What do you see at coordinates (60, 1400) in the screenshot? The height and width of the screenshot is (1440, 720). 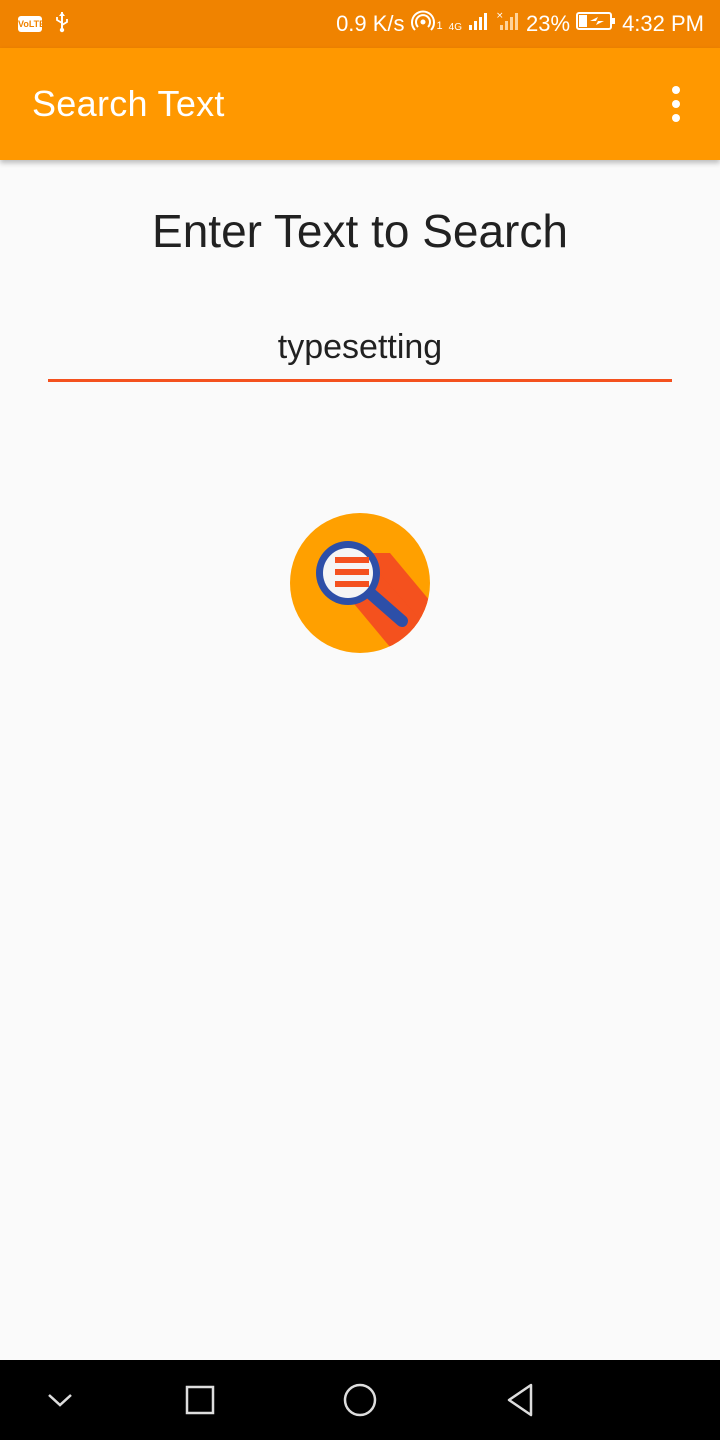 I see `collapse-icon` at bounding box center [60, 1400].